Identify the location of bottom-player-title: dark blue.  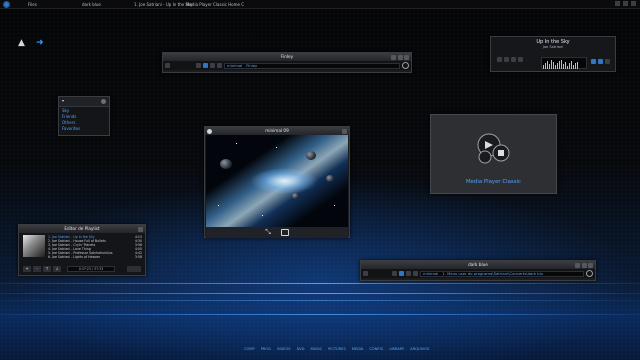
(478, 264).